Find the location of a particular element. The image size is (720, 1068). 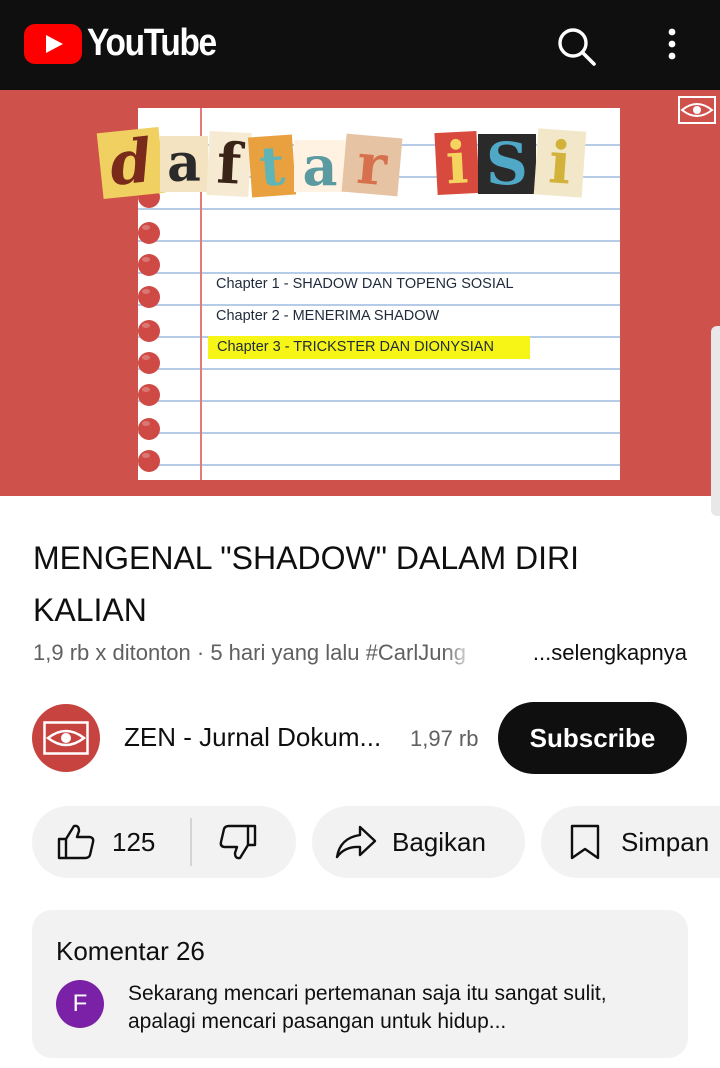

chapter-3-highlighted: Chapter 3 - TRICKSTER DAN DIONYSIAN is located at coordinates (369, 347).